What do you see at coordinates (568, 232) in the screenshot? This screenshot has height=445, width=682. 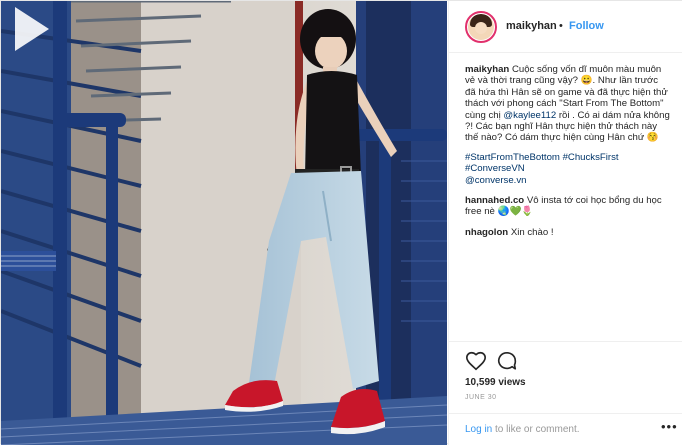 I see `comment-item: nhagolon Xin chào !` at bounding box center [568, 232].